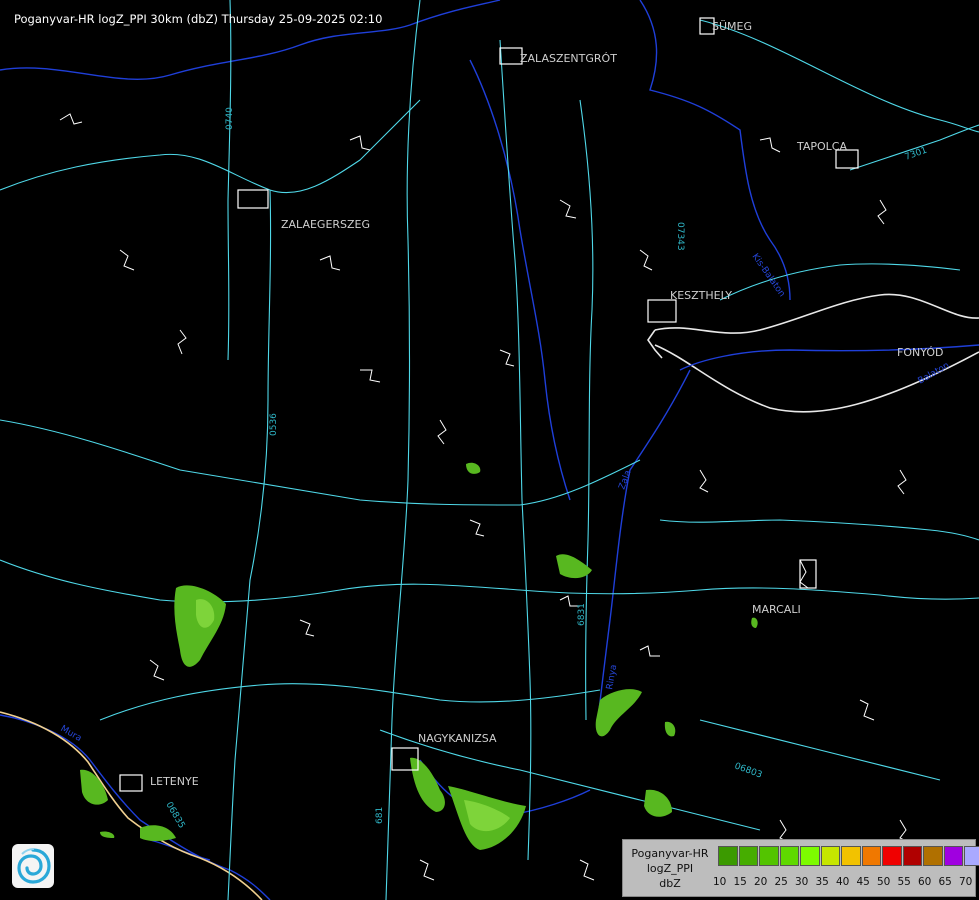 The height and width of the screenshot is (900, 979). I want to click on swirl-icon, so click(34, 866).